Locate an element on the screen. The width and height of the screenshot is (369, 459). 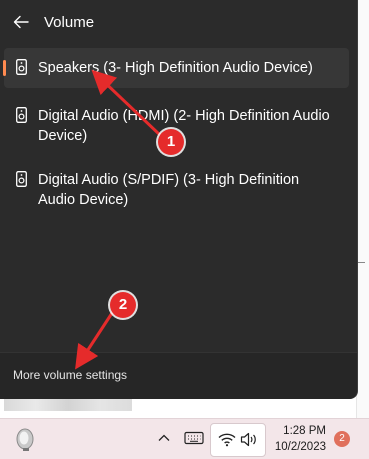
background-divider is located at coordinates (361, 262).